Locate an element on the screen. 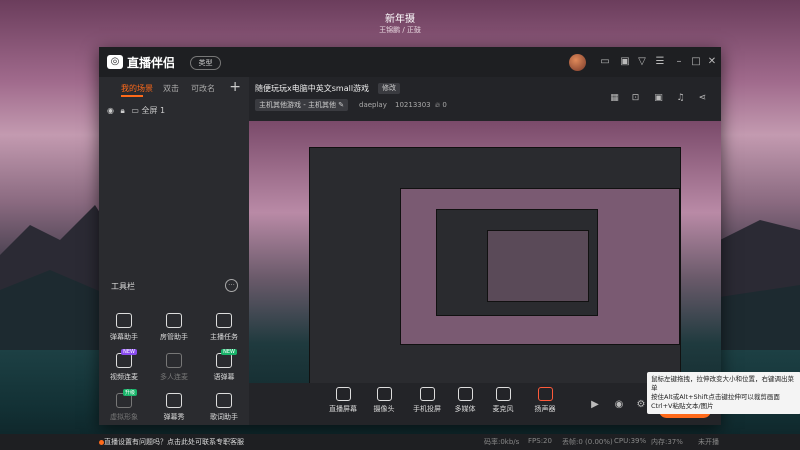 The width and height of the screenshot is (800, 450). room-heat: 🔥︎ 0 is located at coordinates (441, 105).